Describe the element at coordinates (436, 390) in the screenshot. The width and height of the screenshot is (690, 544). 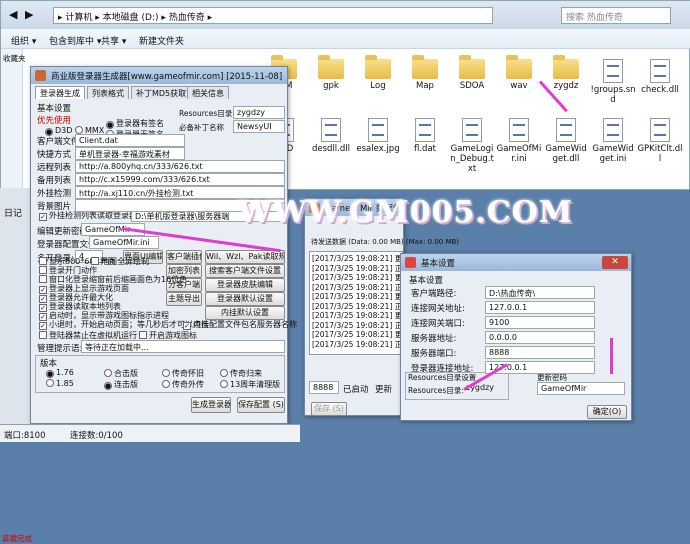
I see `resources-field-label: Resources目录:` at that location.